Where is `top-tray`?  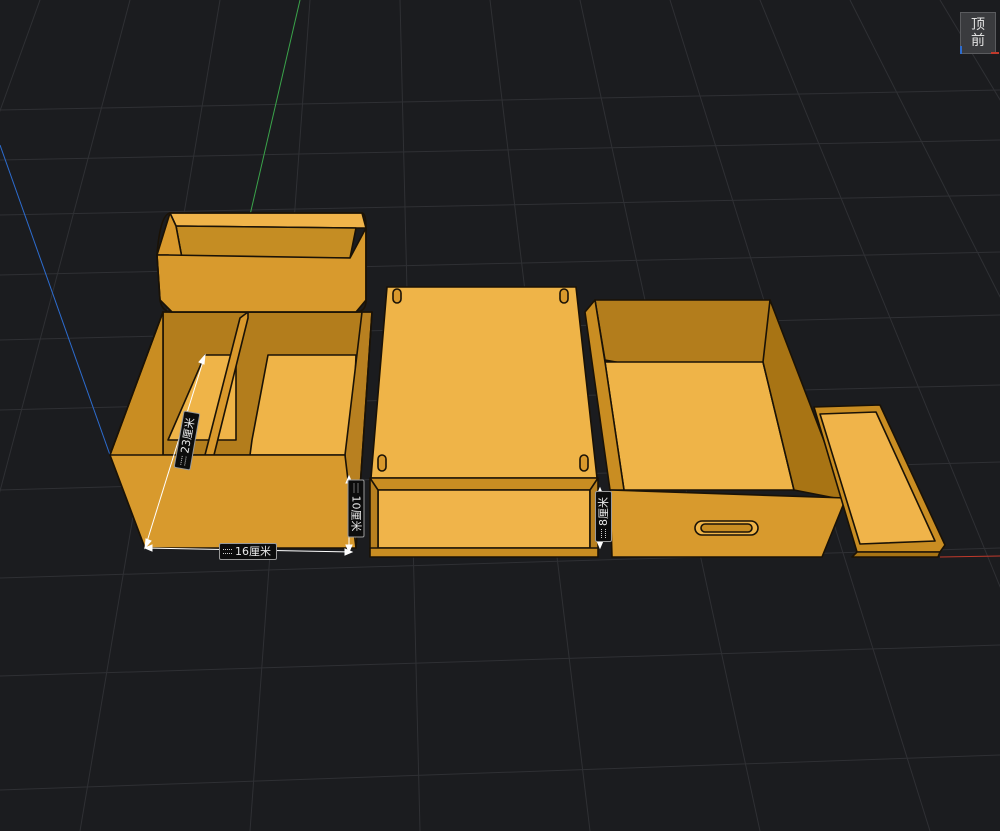 top-tray is located at coordinates (261, 262).